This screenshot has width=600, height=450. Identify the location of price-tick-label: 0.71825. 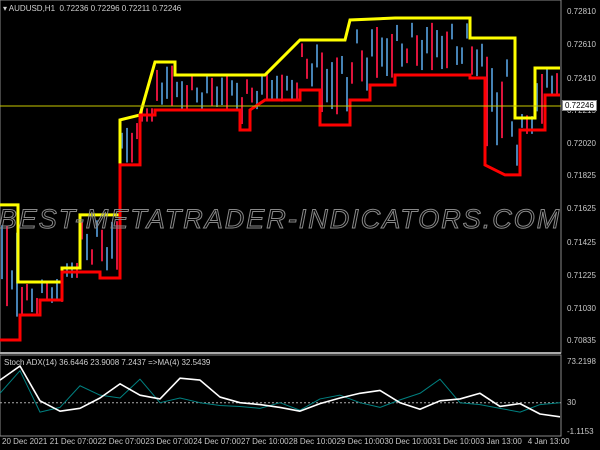
(581, 176).